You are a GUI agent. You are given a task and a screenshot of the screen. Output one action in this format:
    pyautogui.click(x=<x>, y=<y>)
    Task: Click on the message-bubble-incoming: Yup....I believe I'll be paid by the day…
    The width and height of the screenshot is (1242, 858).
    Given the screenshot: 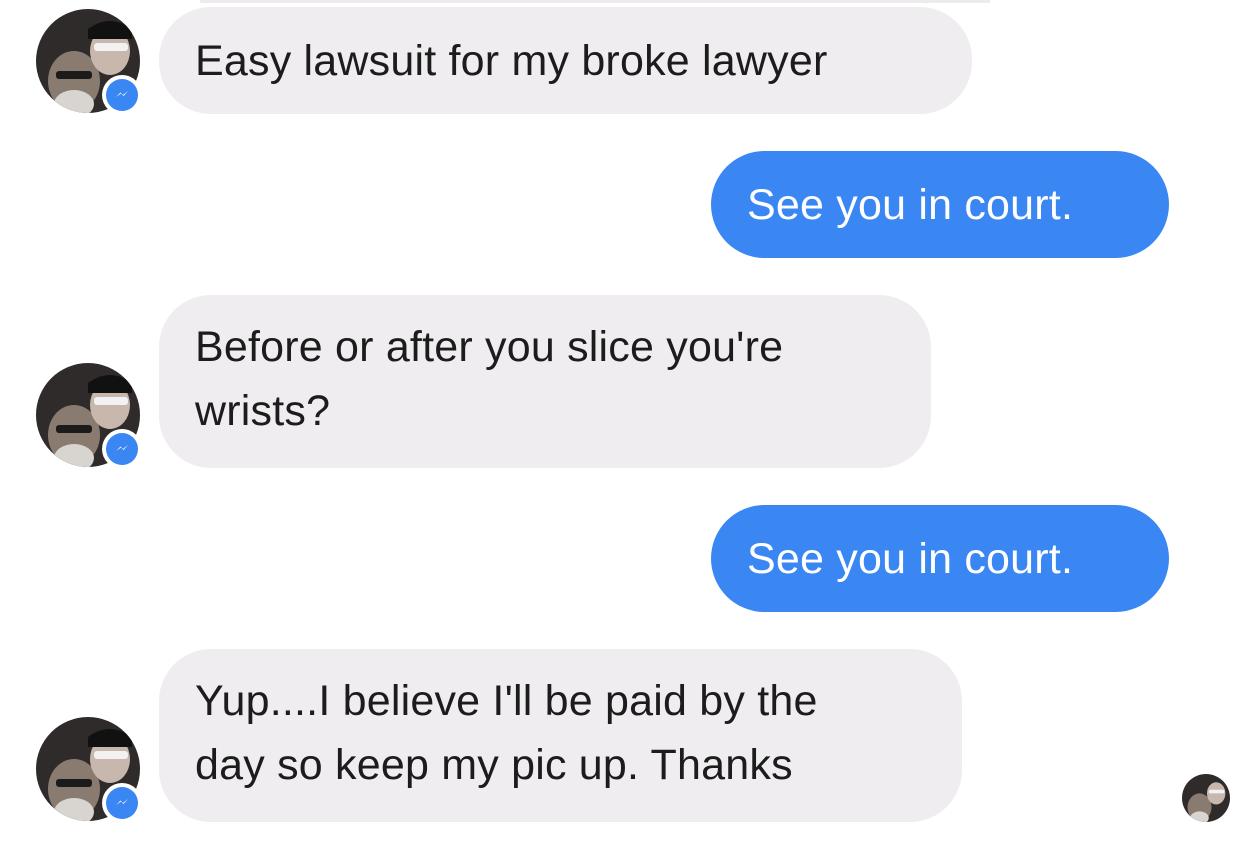 What is the action you would take?
    pyautogui.click(x=560, y=735)
    